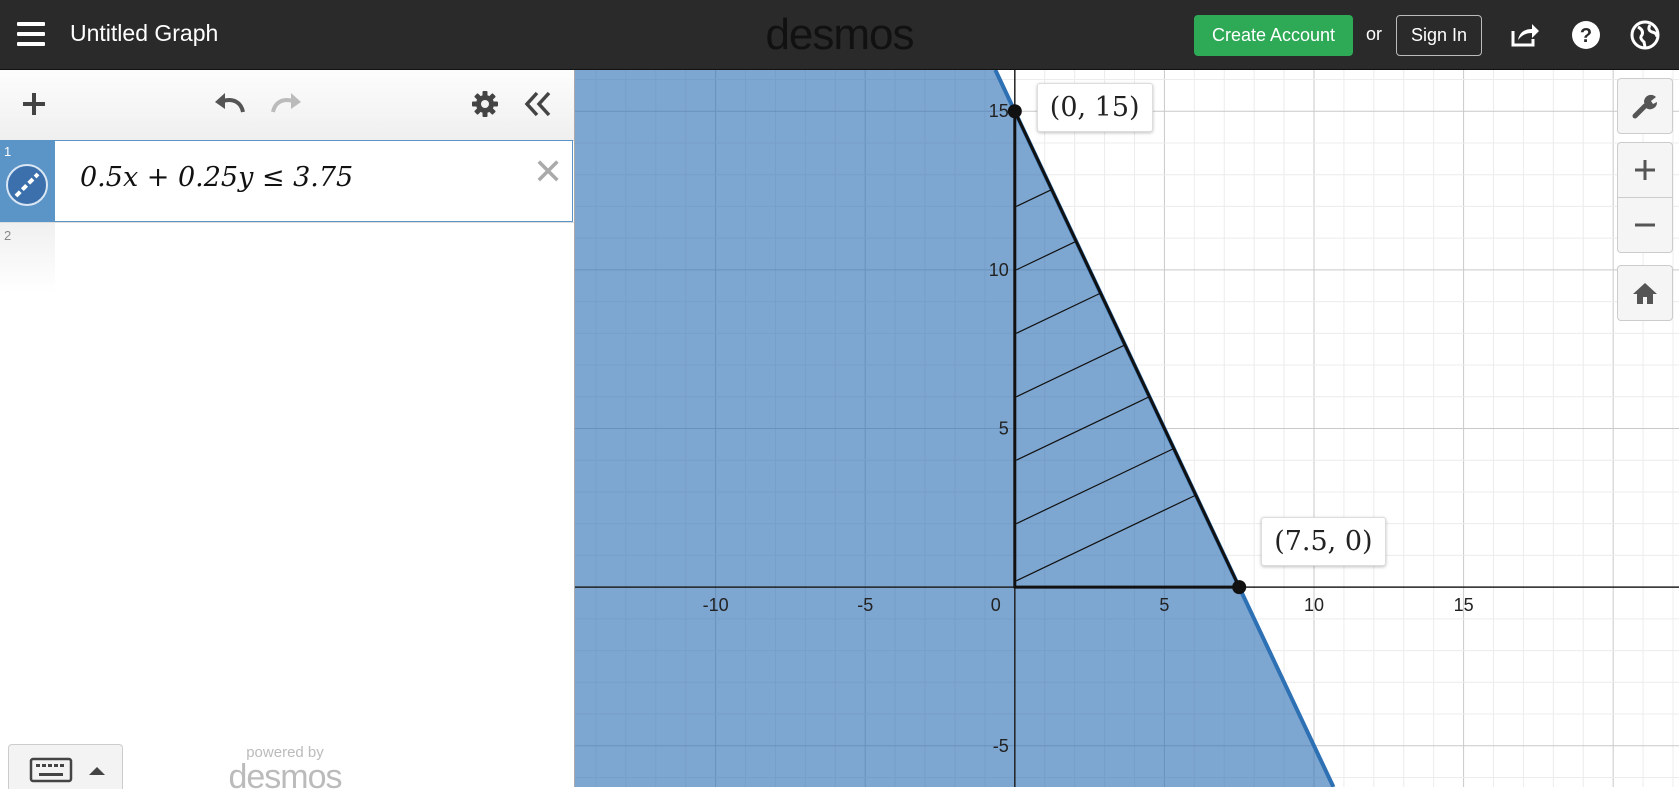 This screenshot has height=797, width=1679. Describe the element at coordinates (27, 185) in the screenshot. I see `line-style-icon` at that location.